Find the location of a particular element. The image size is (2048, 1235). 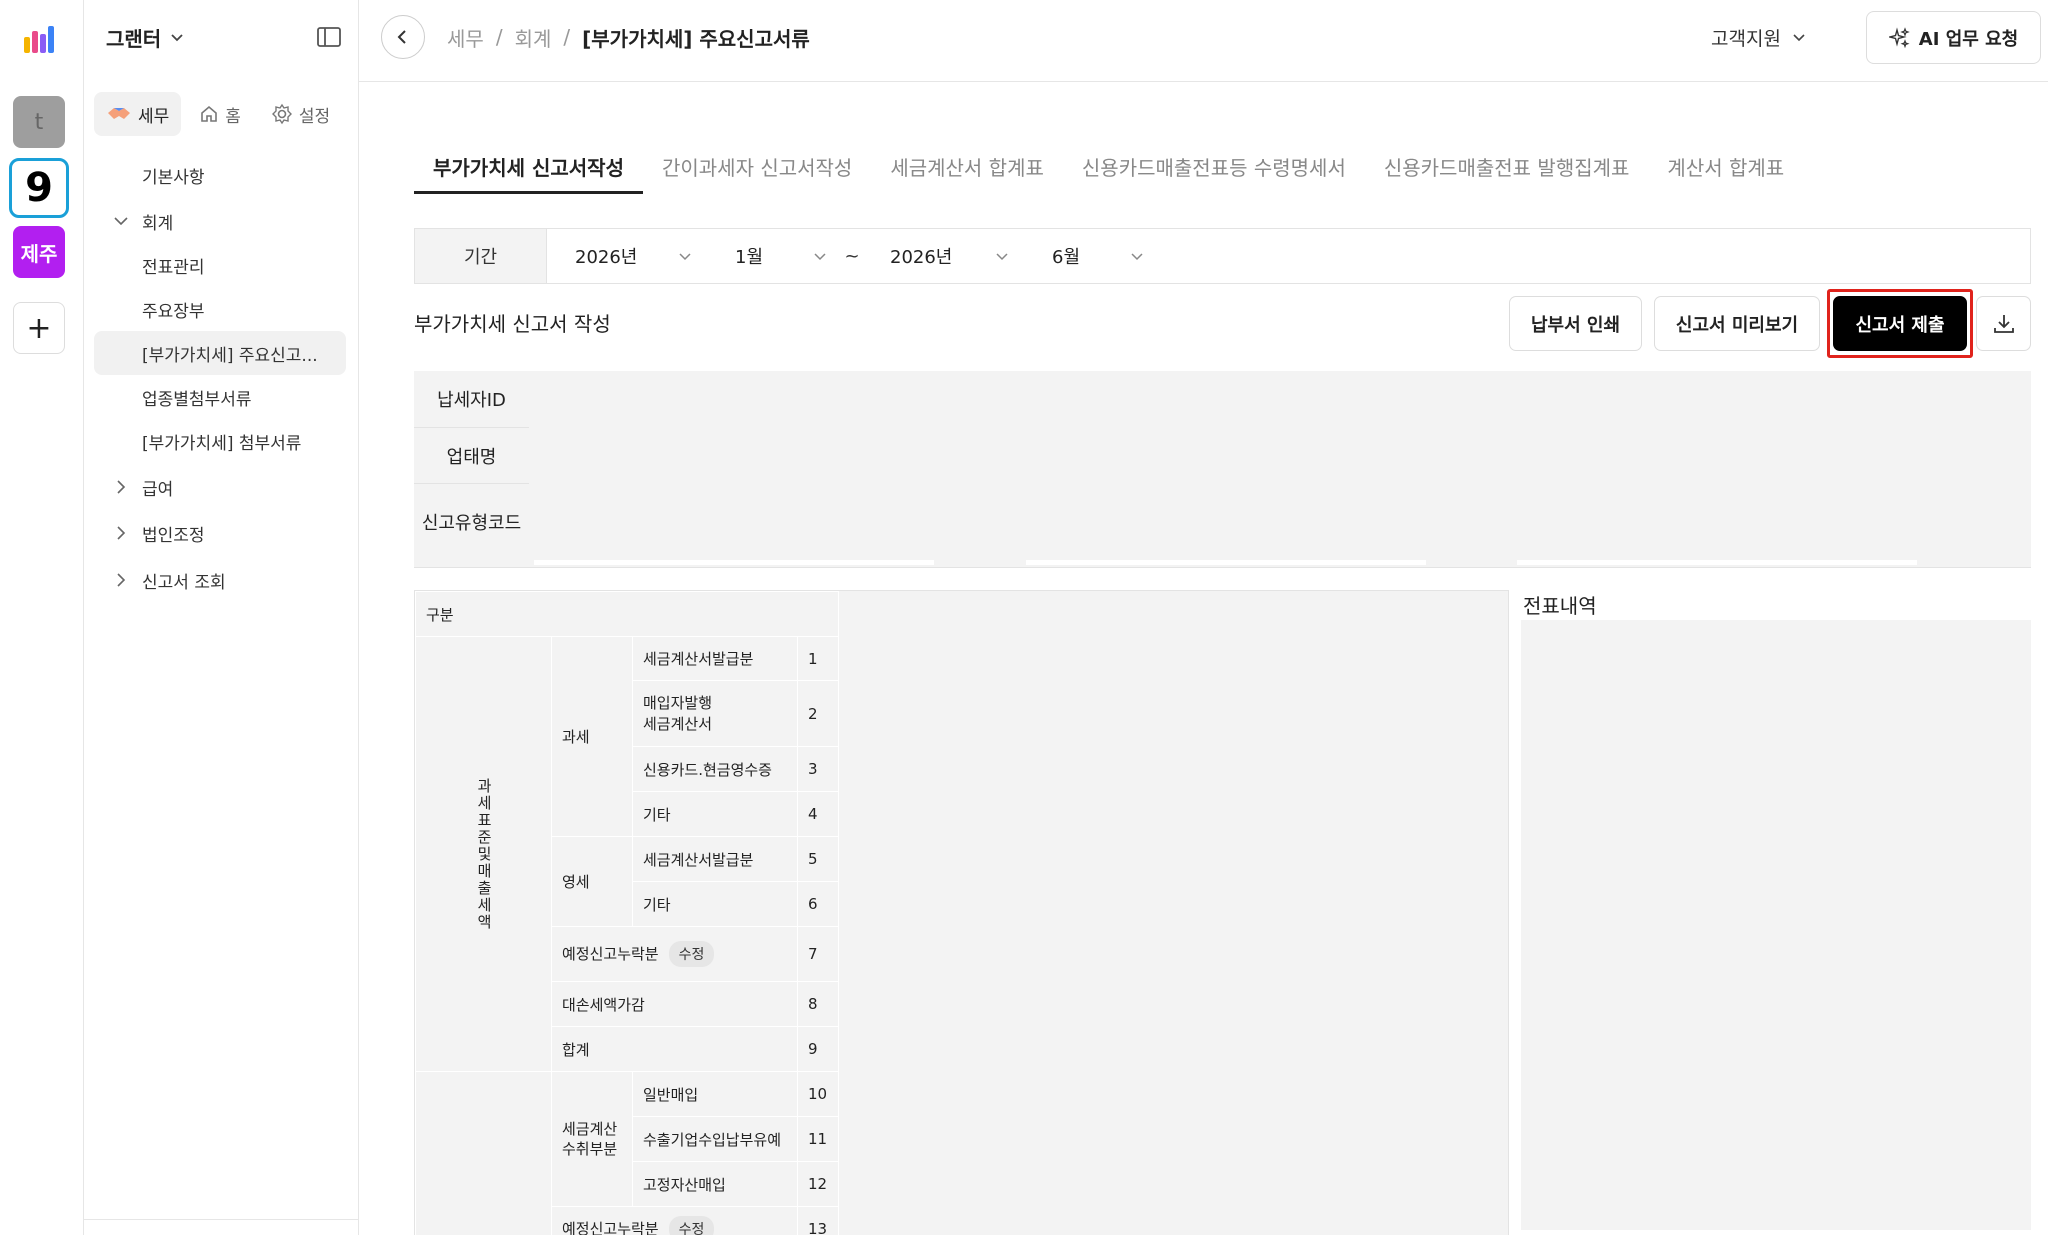

taxpayer-info-panel: 납세자ID 업태명 신고유형코드 is located at coordinates (1222, 469).